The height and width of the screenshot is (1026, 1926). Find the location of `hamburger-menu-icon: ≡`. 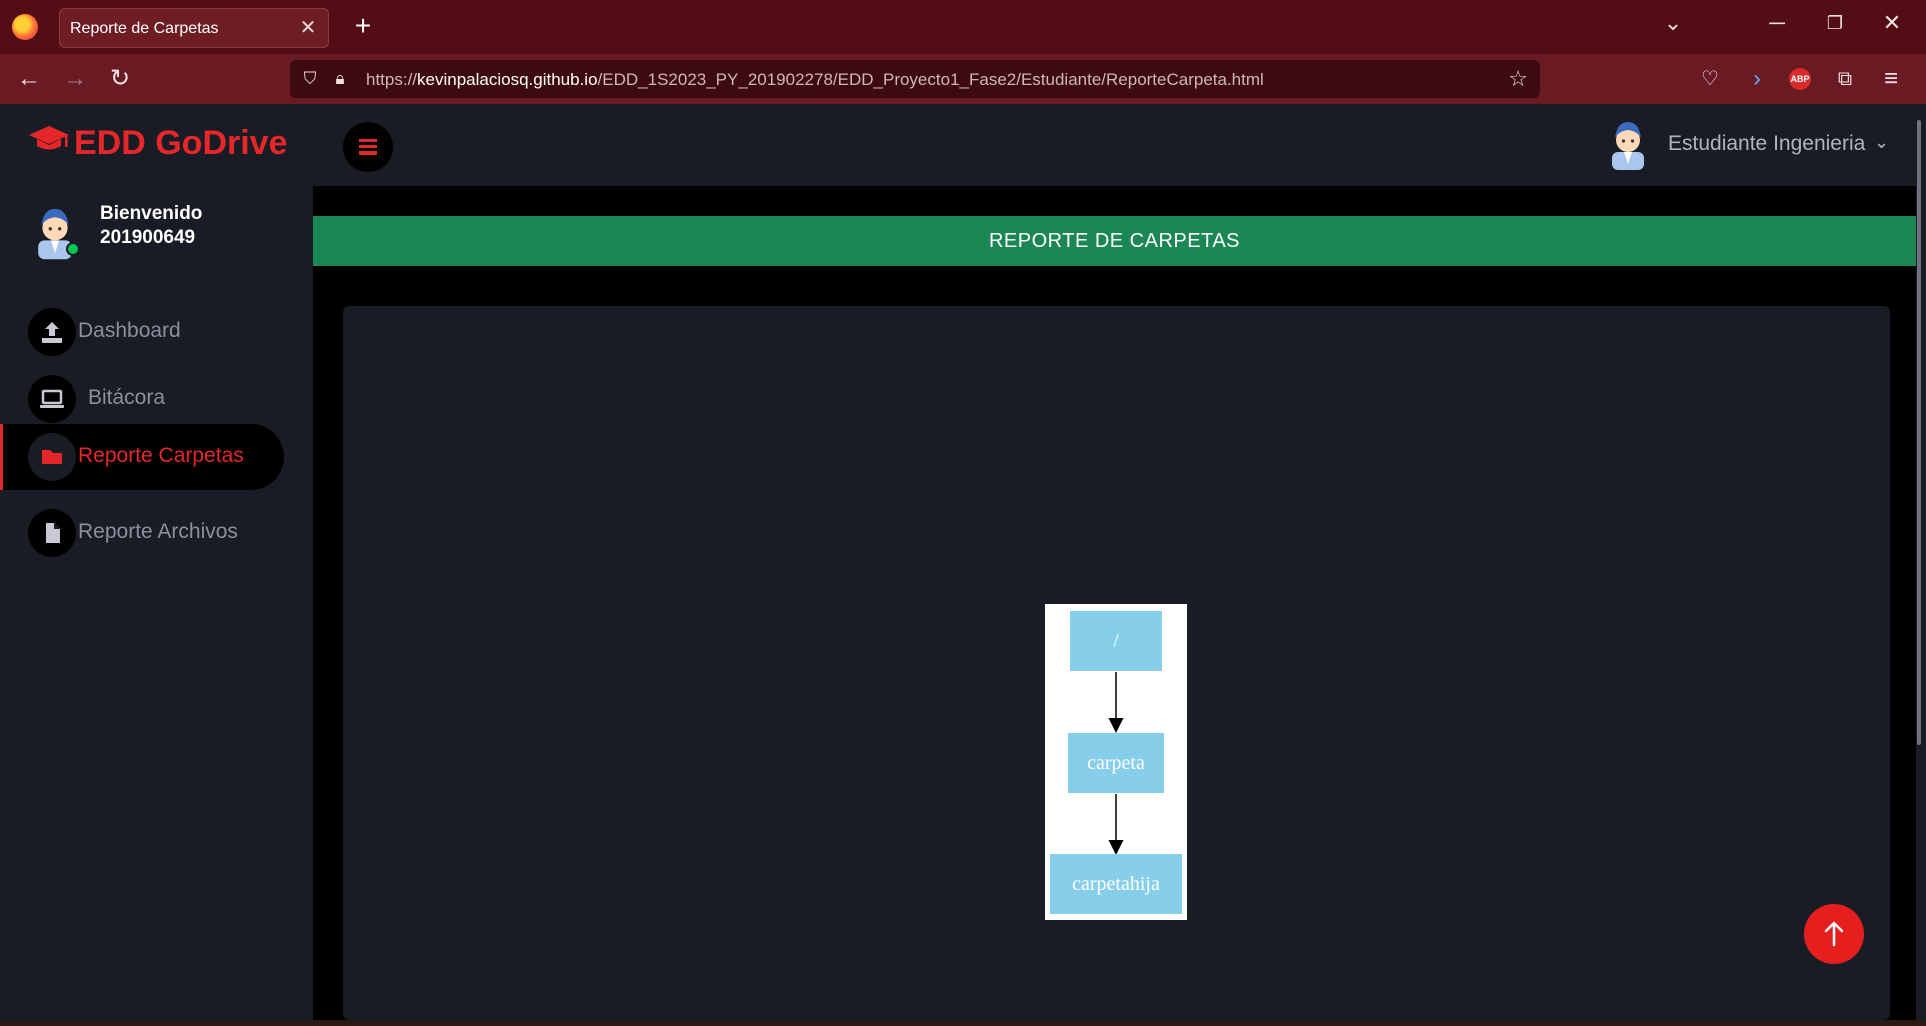

hamburger-menu-icon: ≡ is located at coordinates (1891, 79).